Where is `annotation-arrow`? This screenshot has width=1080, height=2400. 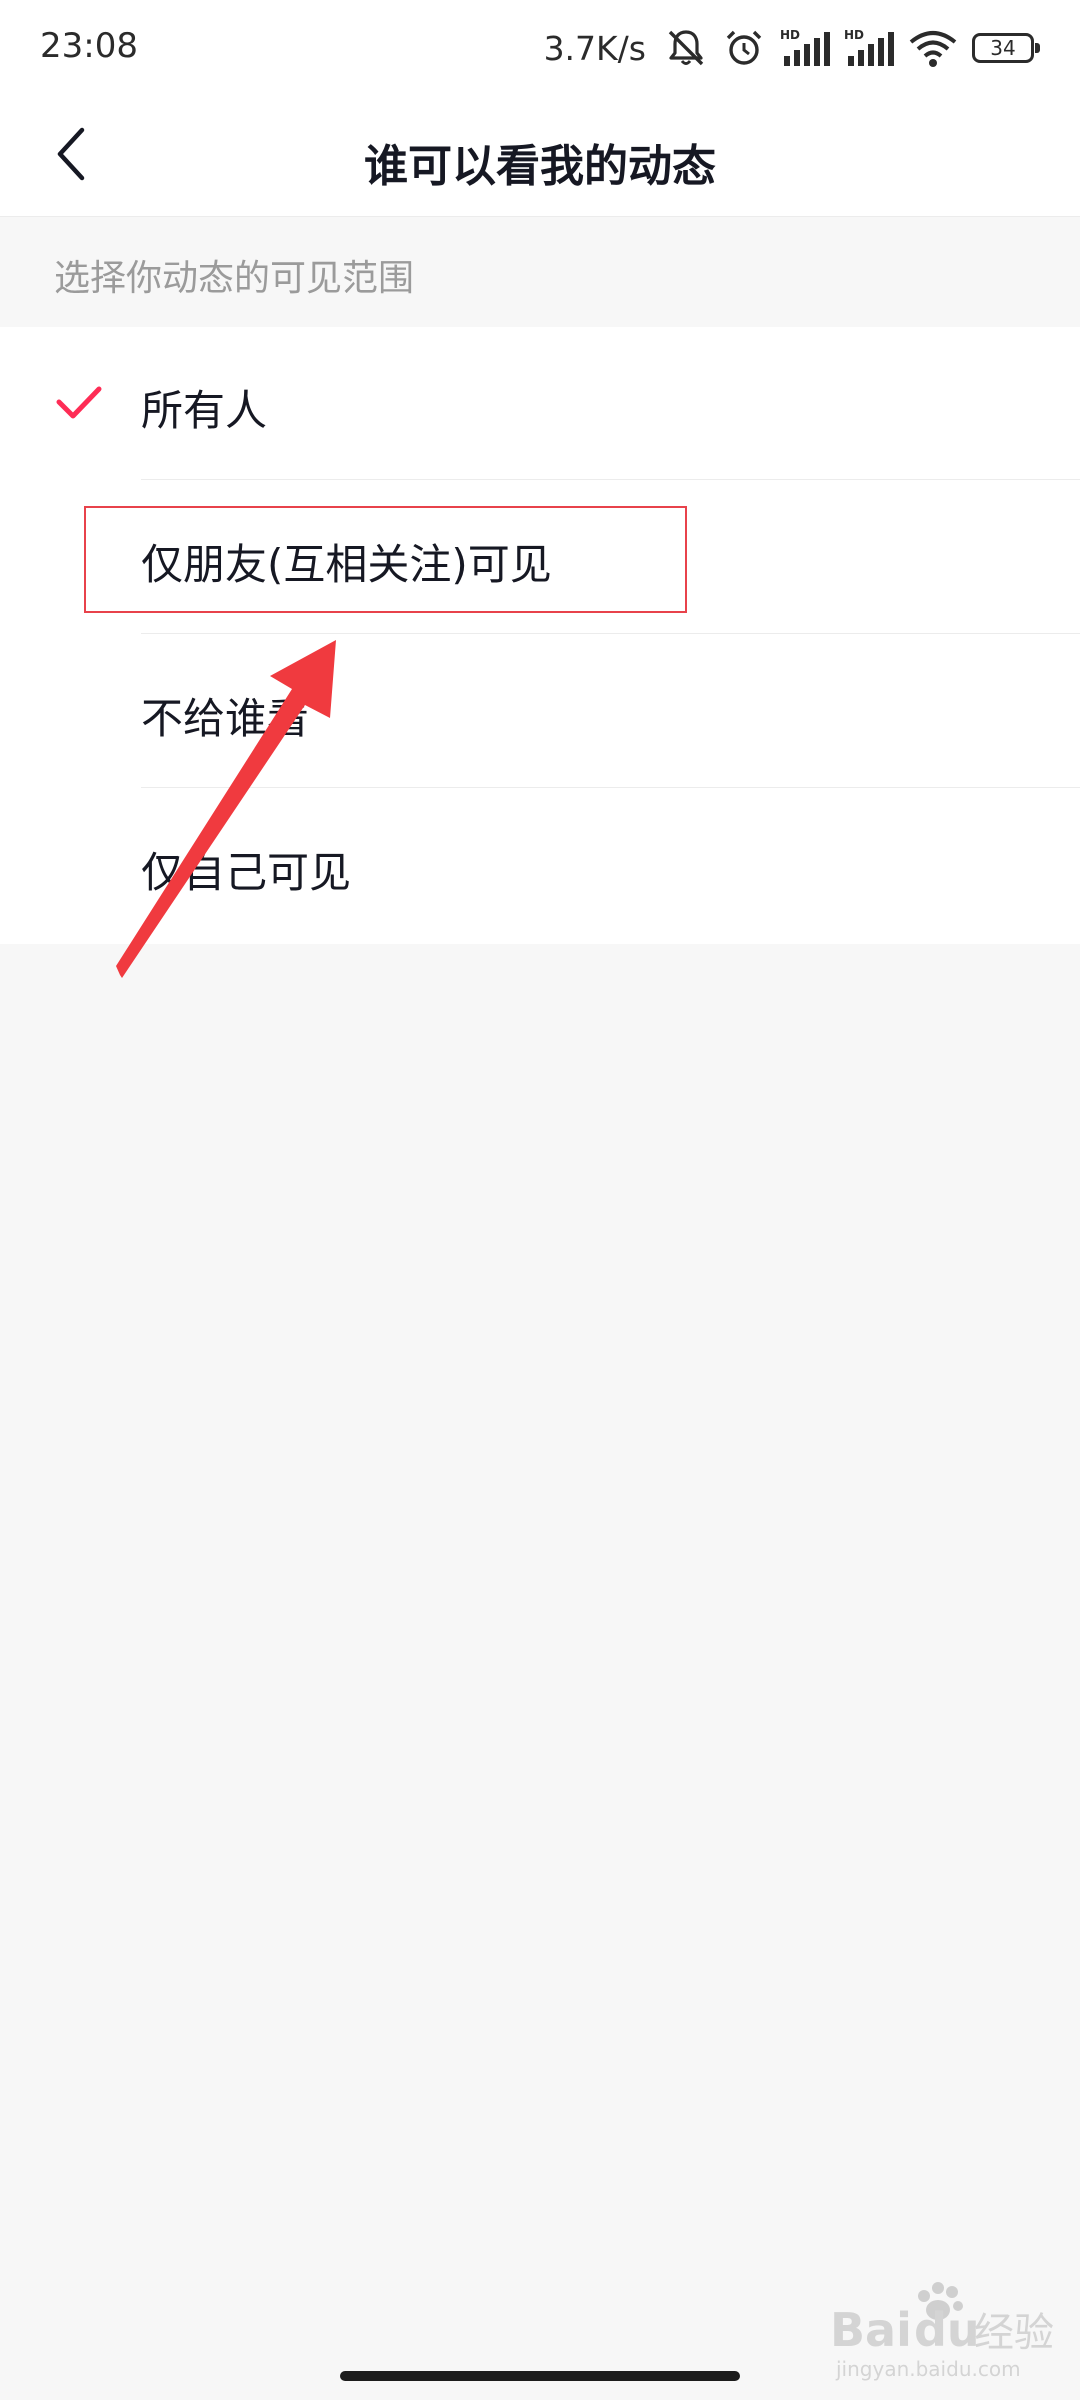 annotation-arrow is located at coordinates (226, 809).